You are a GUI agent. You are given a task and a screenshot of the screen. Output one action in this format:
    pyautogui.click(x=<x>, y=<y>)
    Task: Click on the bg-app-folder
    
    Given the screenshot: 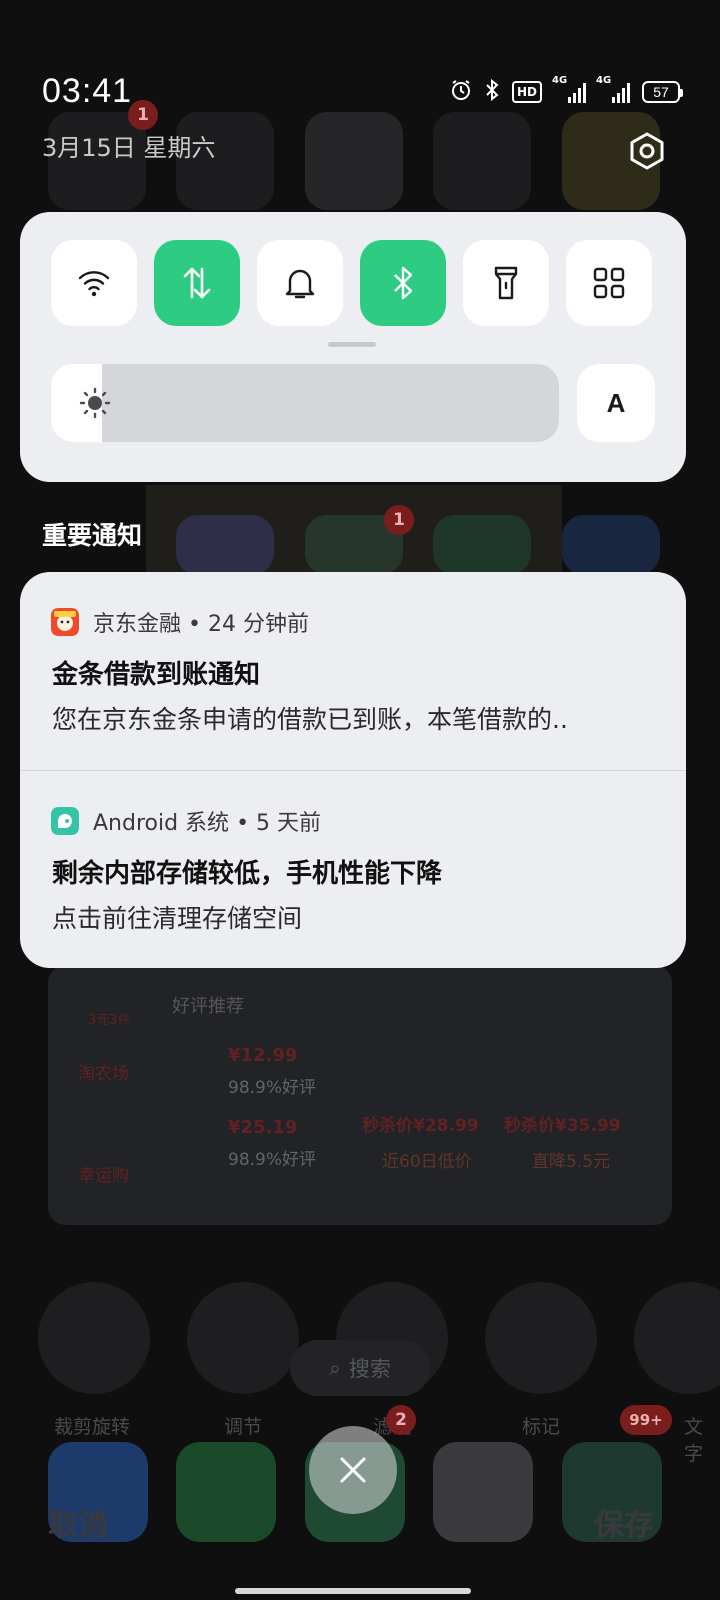 What is the action you would take?
    pyautogui.click(x=482, y=161)
    